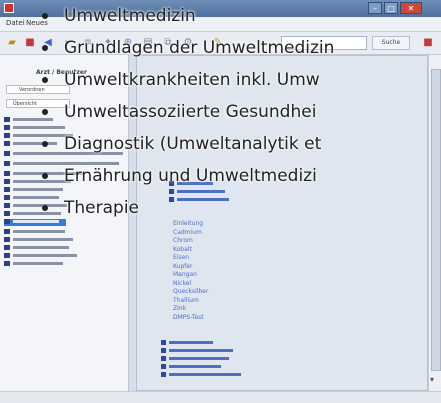 The height and width of the screenshot is (403, 441). What do you see at coordinates (190, 318) in the screenshot?
I see `tree-item: DMPS-Test` at bounding box center [190, 318].